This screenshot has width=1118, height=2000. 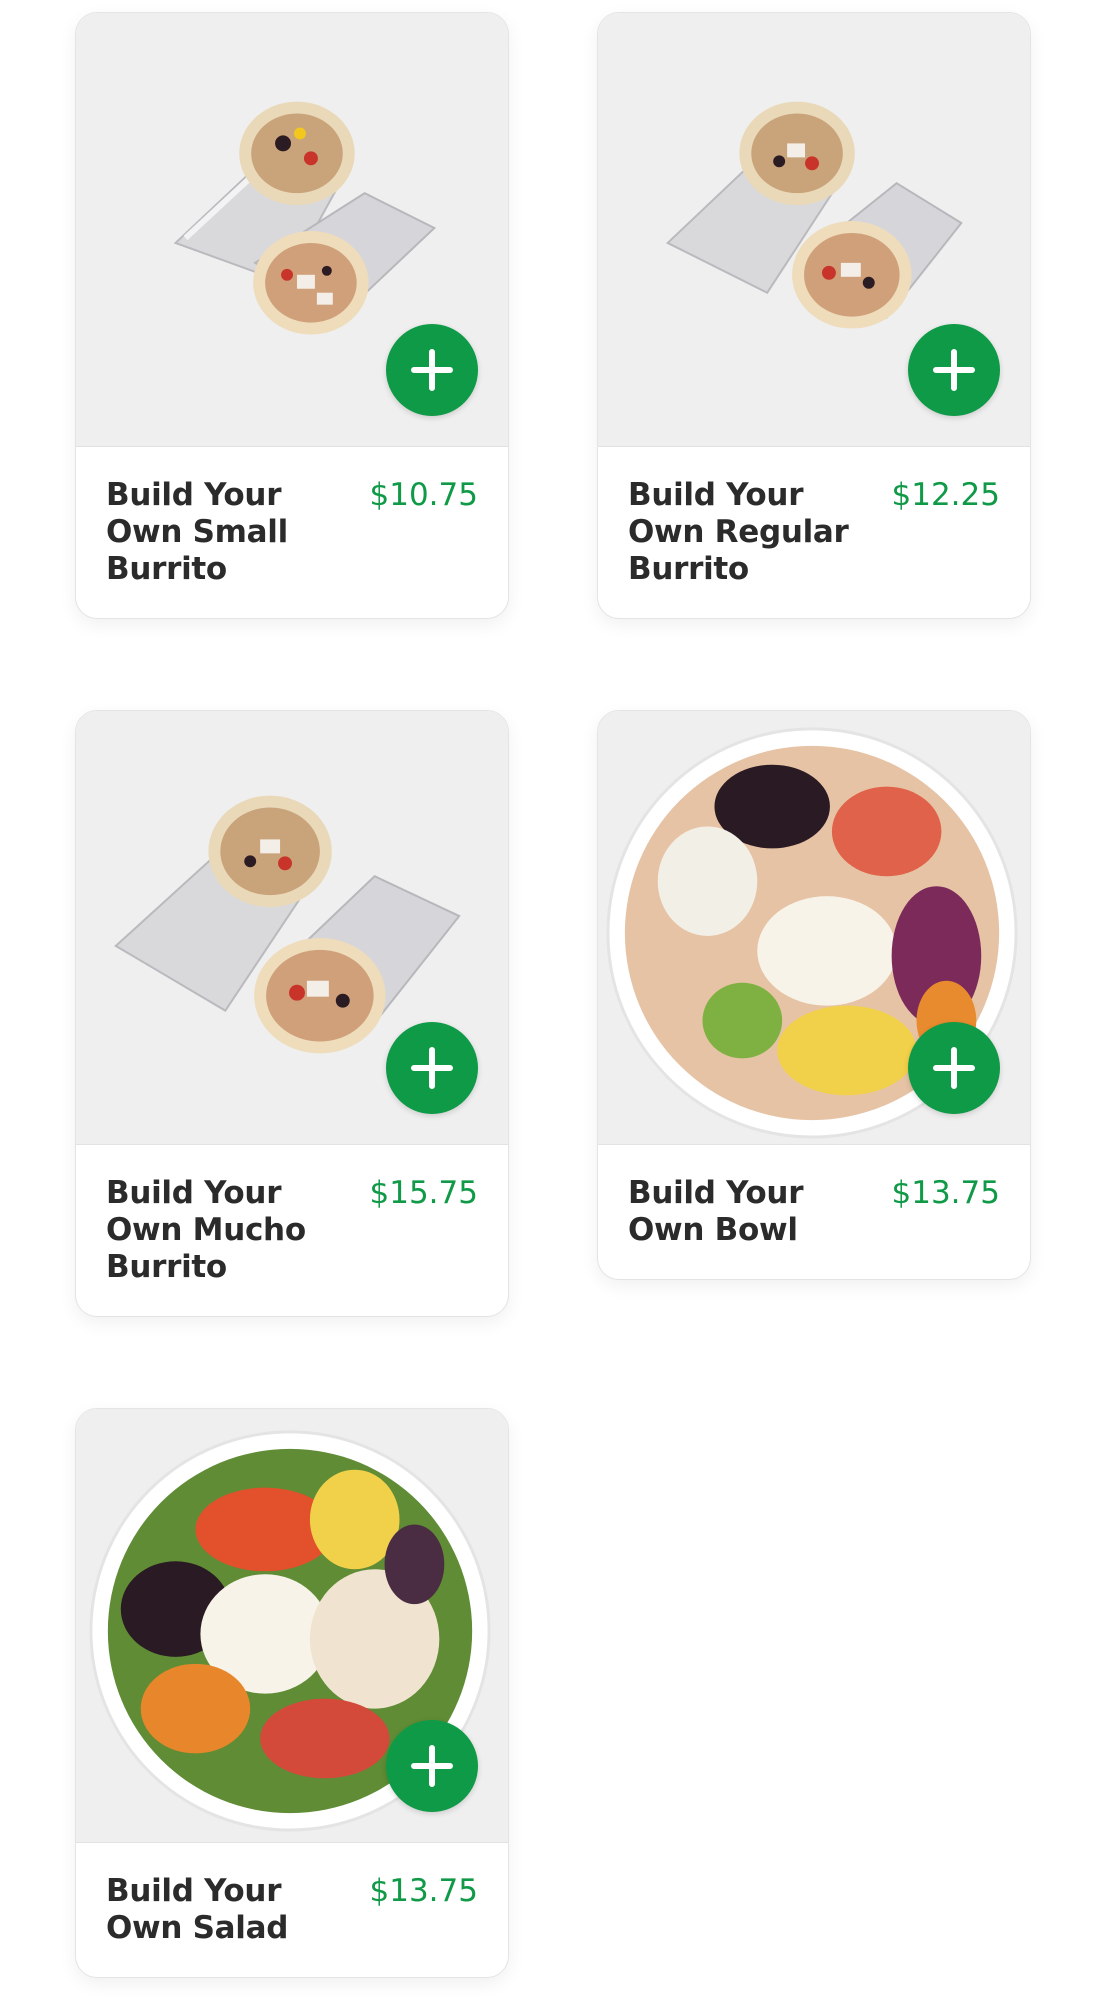 I want to click on menu-item-card: Build Your Own Small Burrito $10.75, so click(x=292, y=315).